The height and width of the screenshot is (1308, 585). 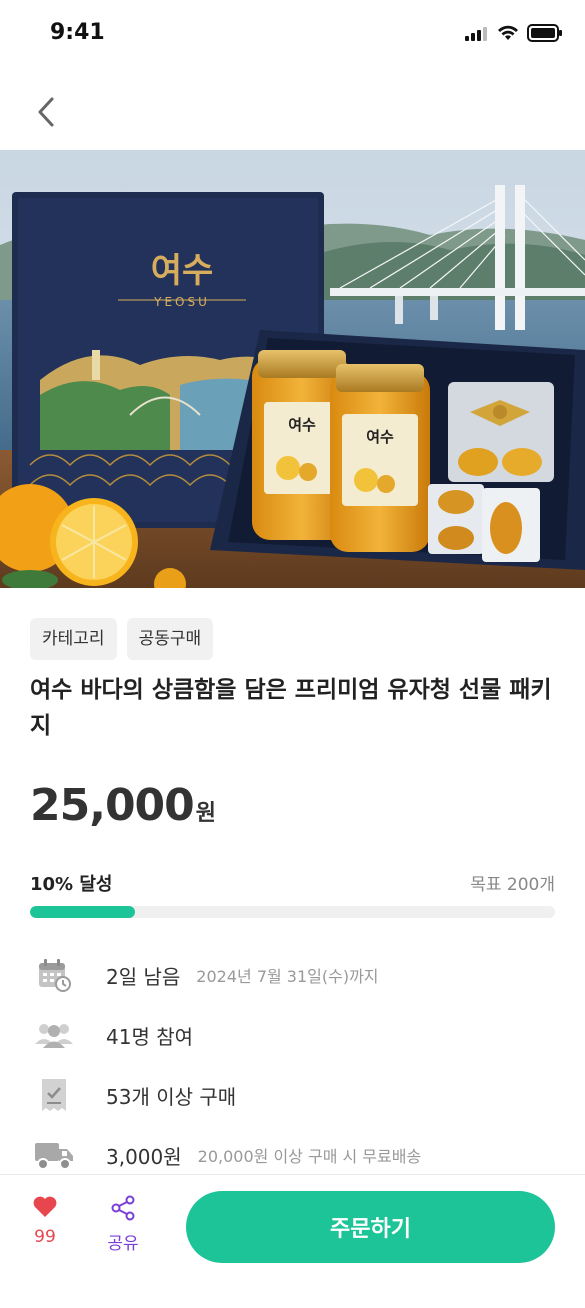 I want to click on cellular-signal-icon, so click(x=476, y=34).